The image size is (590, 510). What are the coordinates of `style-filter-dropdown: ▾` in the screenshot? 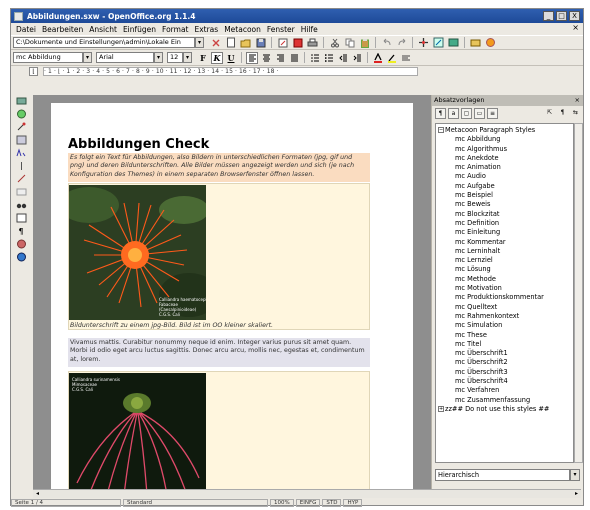 It's located at (575, 475).